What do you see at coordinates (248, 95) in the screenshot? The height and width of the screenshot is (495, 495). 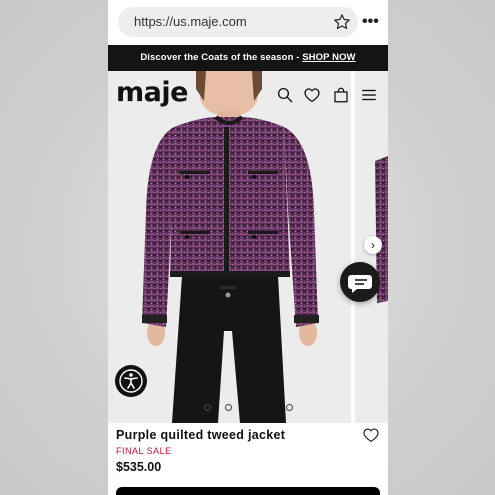 I see `site-header: maje` at bounding box center [248, 95].